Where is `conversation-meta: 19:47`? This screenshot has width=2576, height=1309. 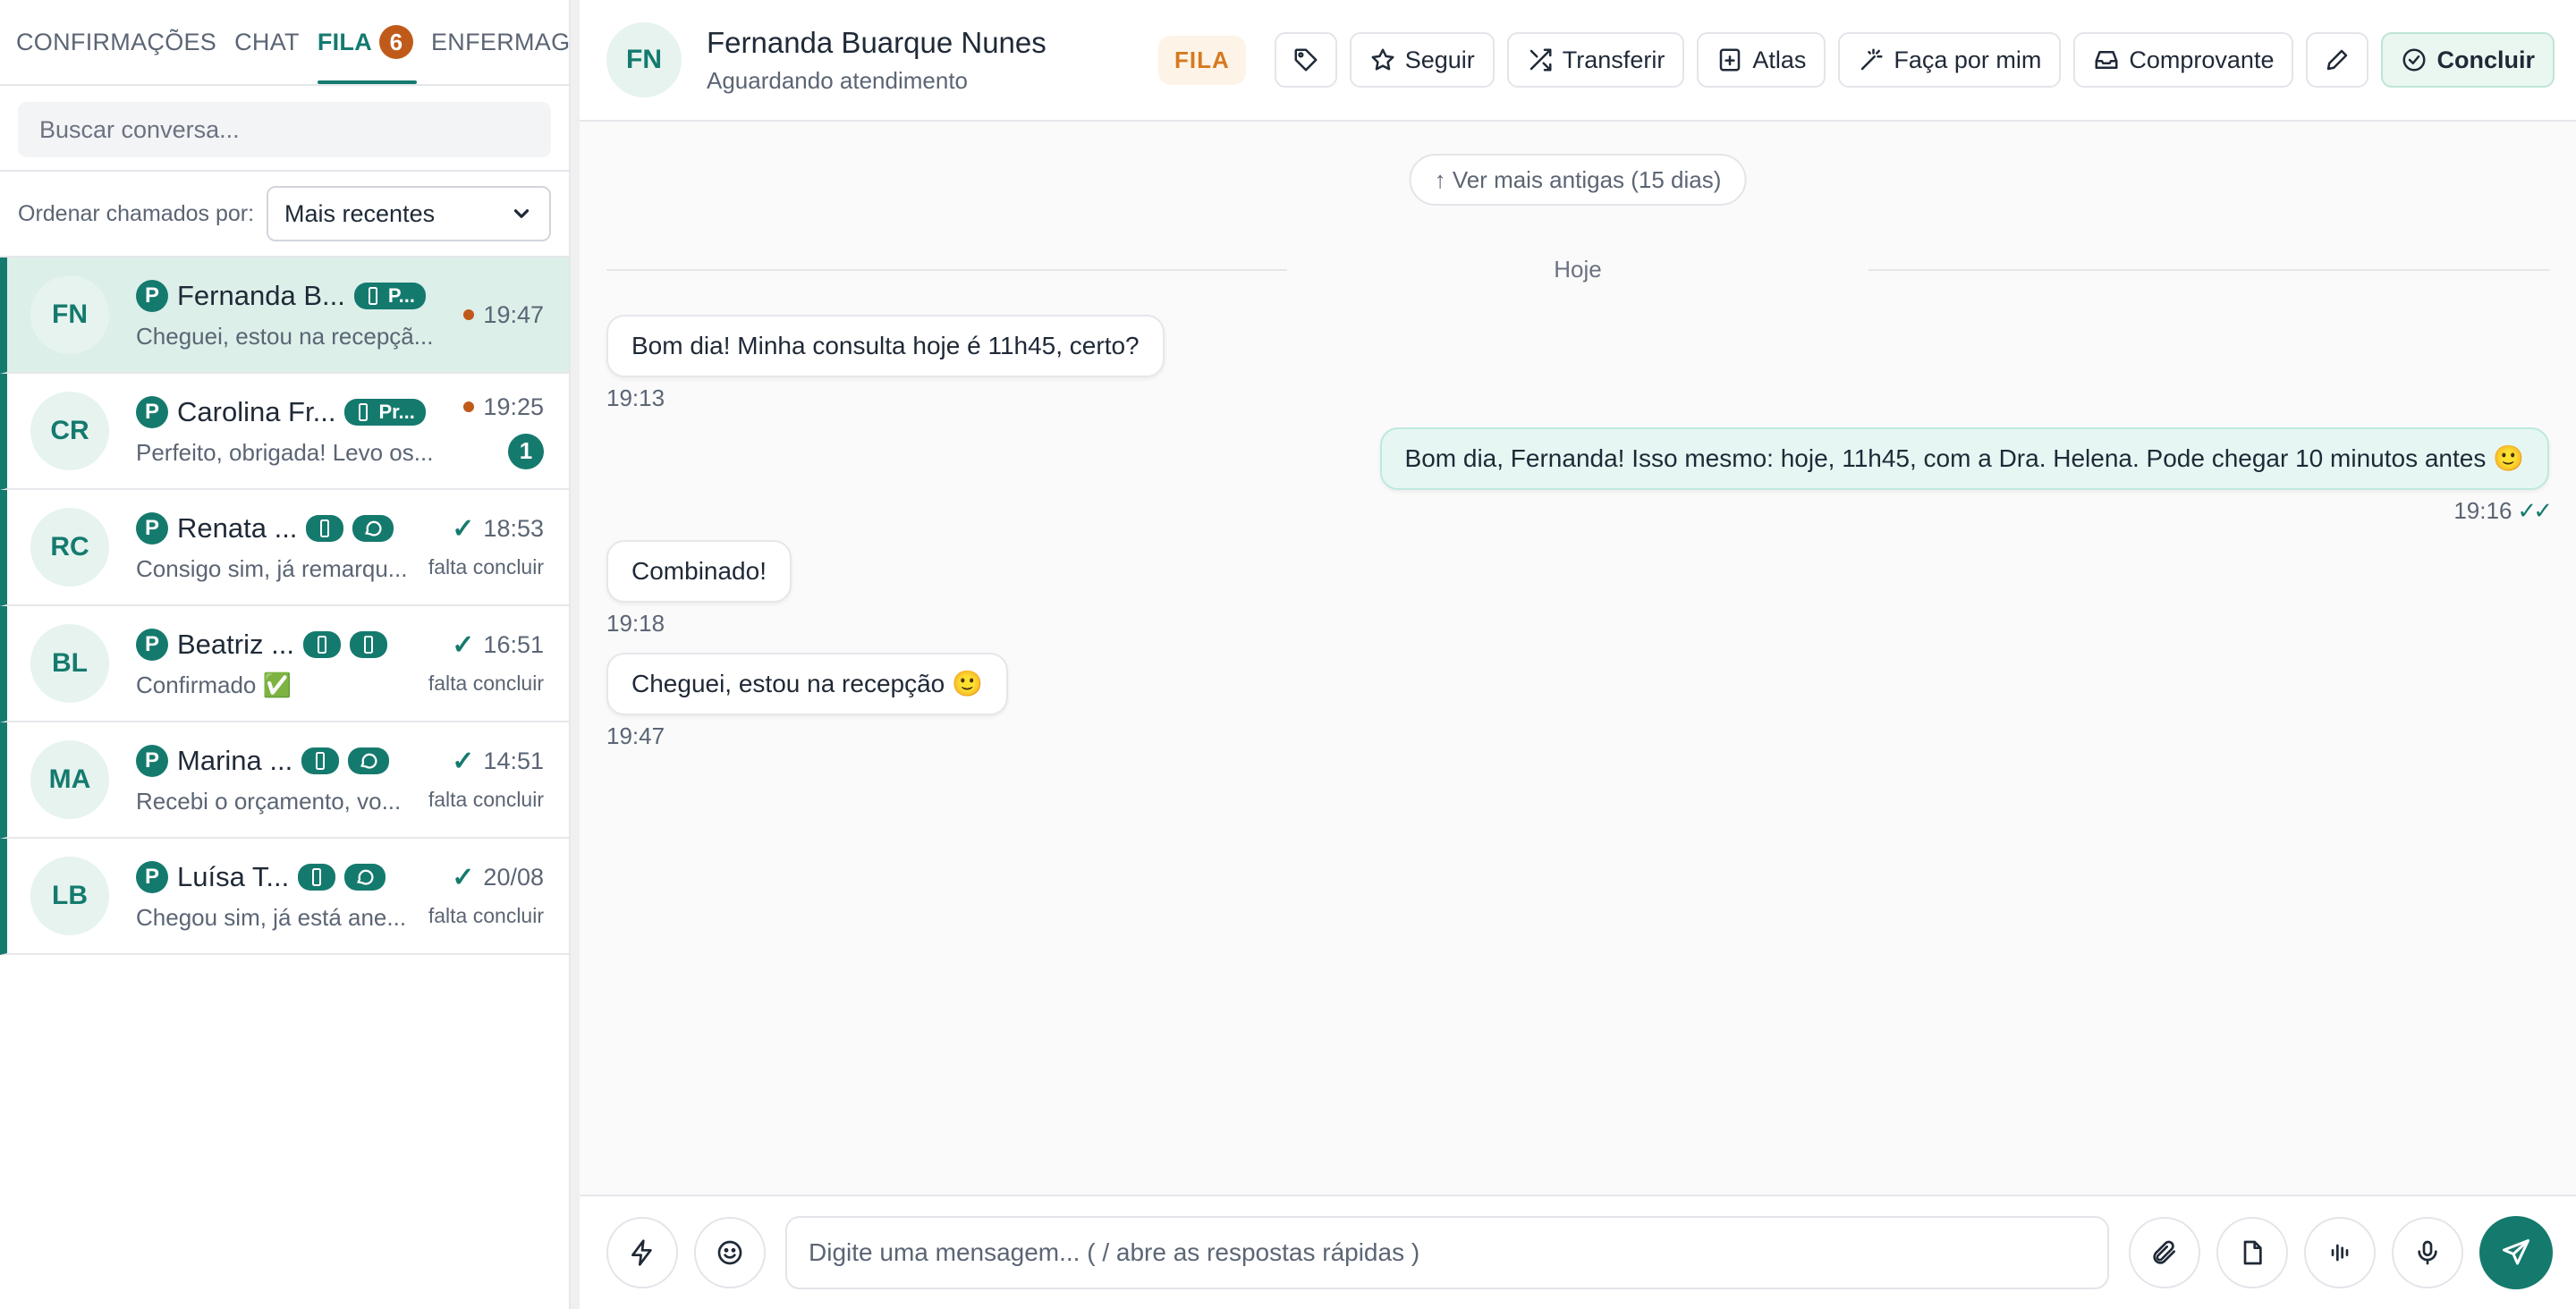 conversation-meta: 19:47 is located at coordinates (503, 315).